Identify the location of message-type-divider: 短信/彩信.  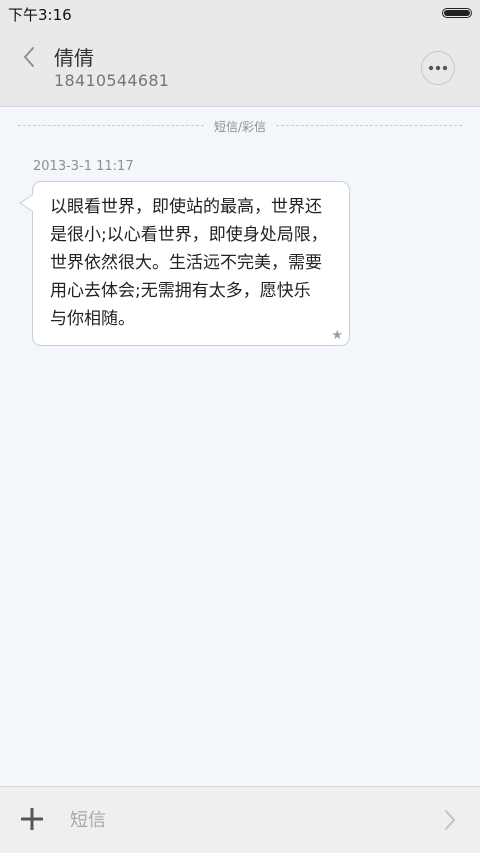
(240, 126).